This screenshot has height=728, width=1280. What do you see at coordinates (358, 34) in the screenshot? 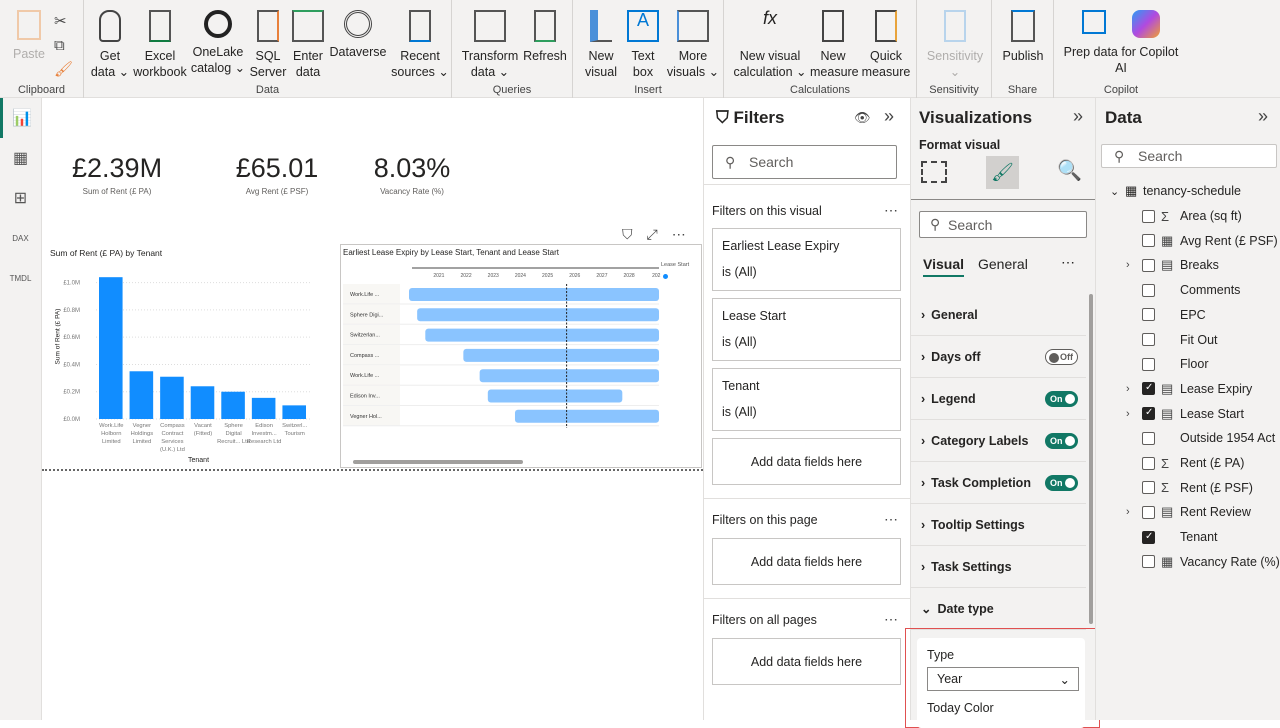
I see `dataverse-button: Dataverse` at bounding box center [358, 34].